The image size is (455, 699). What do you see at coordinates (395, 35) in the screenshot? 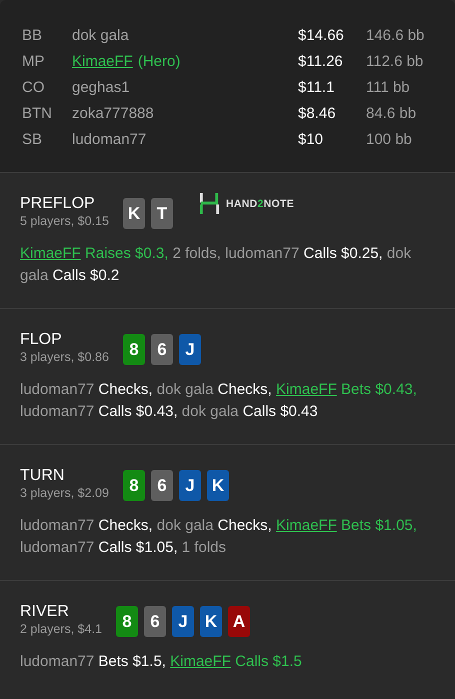
I see `stack-bb: 146.6 bb` at bounding box center [395, 35].